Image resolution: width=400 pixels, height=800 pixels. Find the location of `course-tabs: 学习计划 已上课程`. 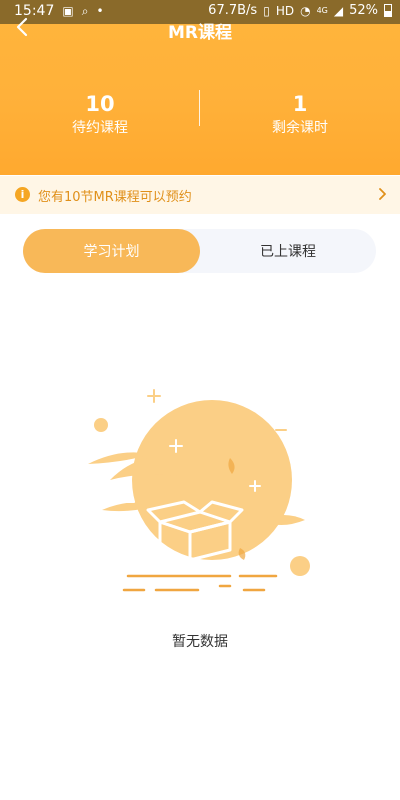

course-tabs: 学习计划 已上课程 is located at coordinates (199, 251).